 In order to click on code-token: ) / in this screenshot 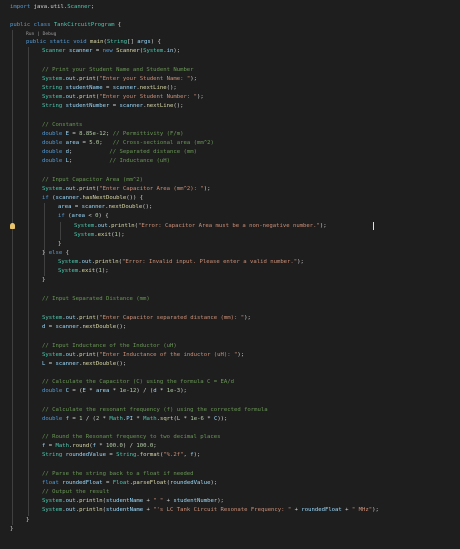, I will do `click(129, 446)`.